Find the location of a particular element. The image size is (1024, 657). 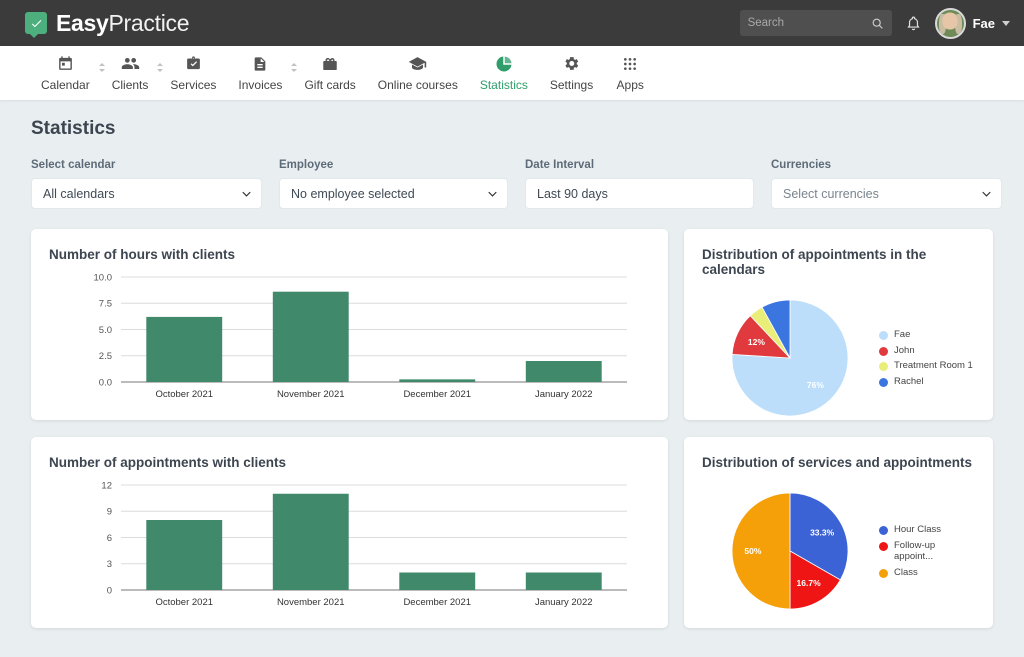

legend-label: Fae is located at coordinates (902, 334).